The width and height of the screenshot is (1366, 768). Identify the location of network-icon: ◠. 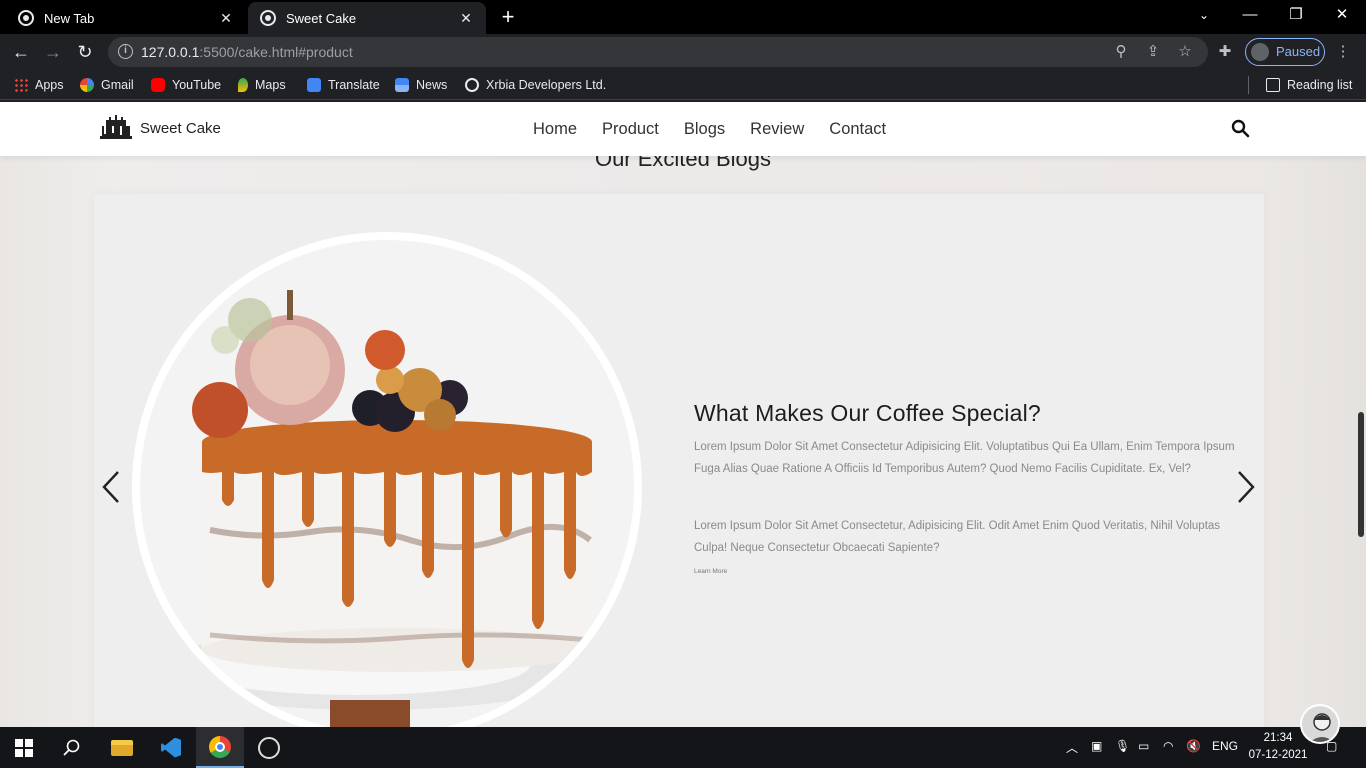
(1168, 746).